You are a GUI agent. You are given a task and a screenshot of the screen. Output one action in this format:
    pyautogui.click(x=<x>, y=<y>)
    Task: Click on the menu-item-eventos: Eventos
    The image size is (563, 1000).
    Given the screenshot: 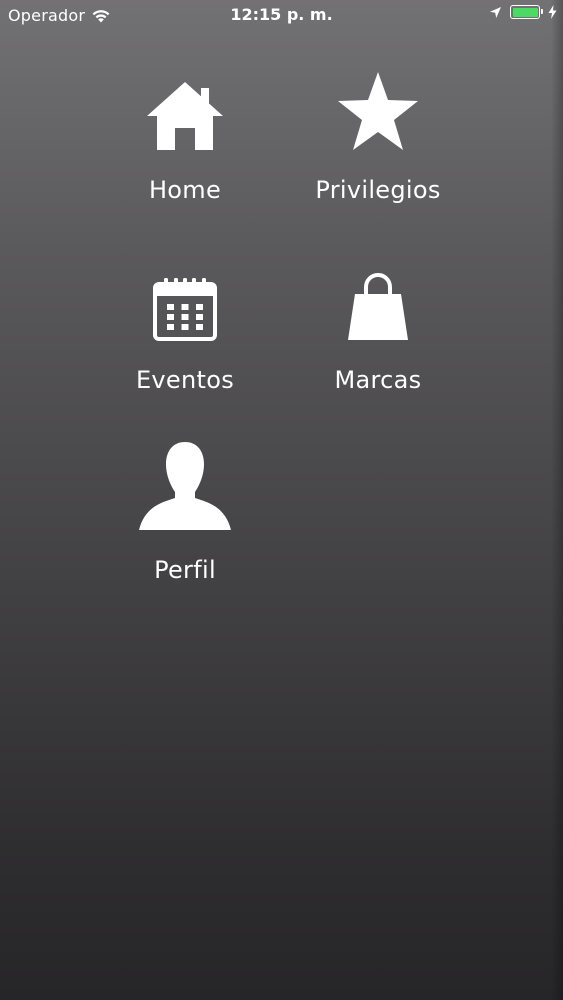 What is the action you would take?
    pyautogui.click(x=185, y=327)
    